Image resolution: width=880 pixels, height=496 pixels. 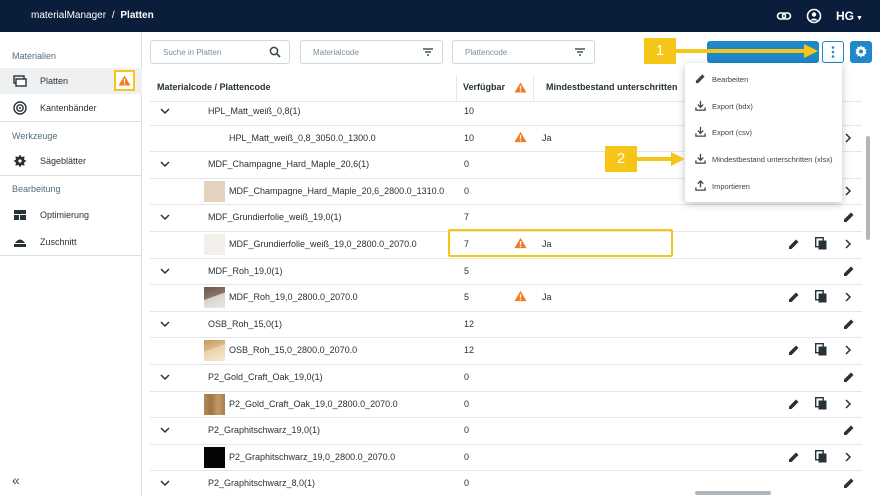 I want to click on material-thumbnail, so click(x=214, y=138).